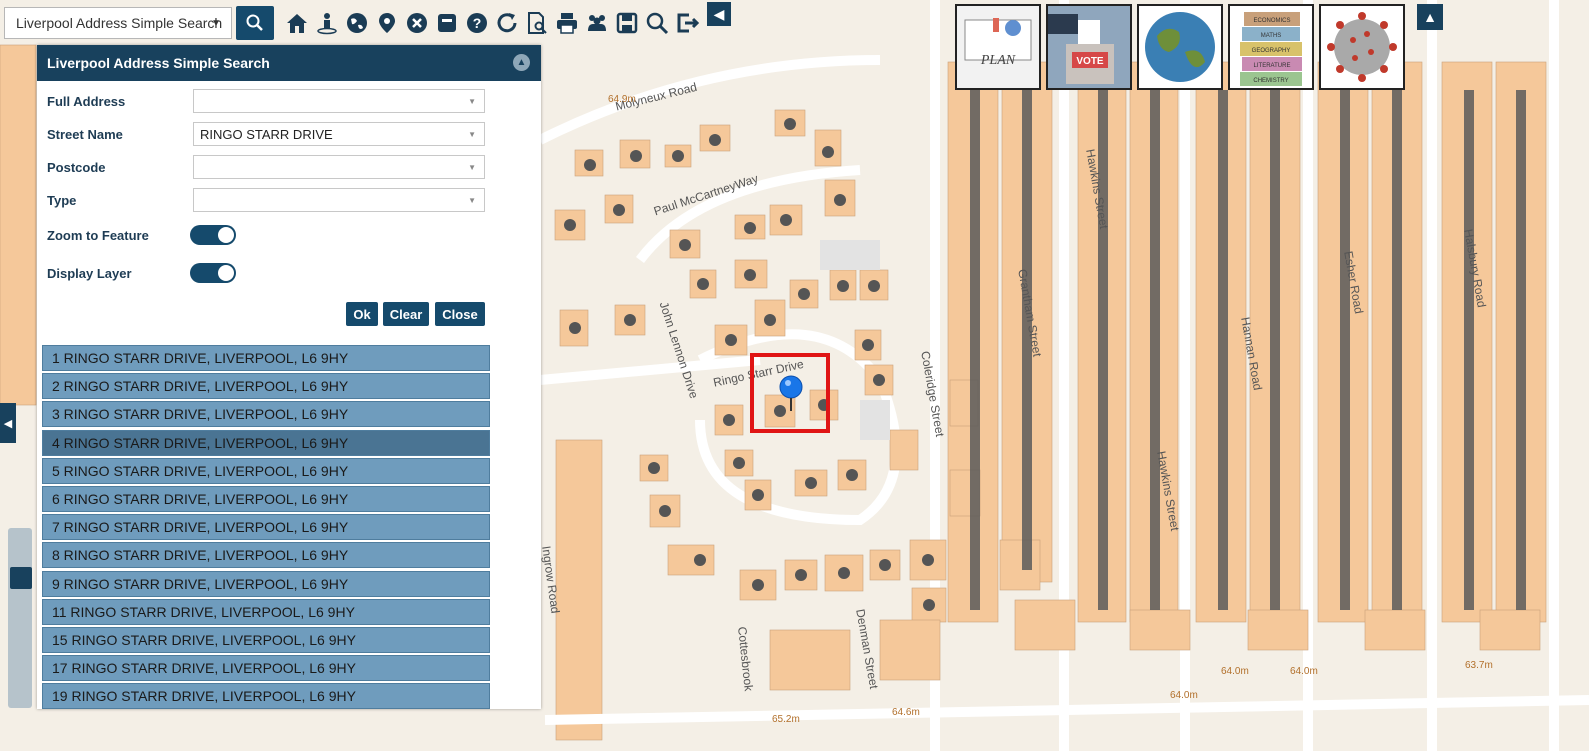 Image resolution: width=1589 pixels, height=751 pixels. I want to click on search-type-select: Liverpool Address Simple Search ▼, so click(118, 23).